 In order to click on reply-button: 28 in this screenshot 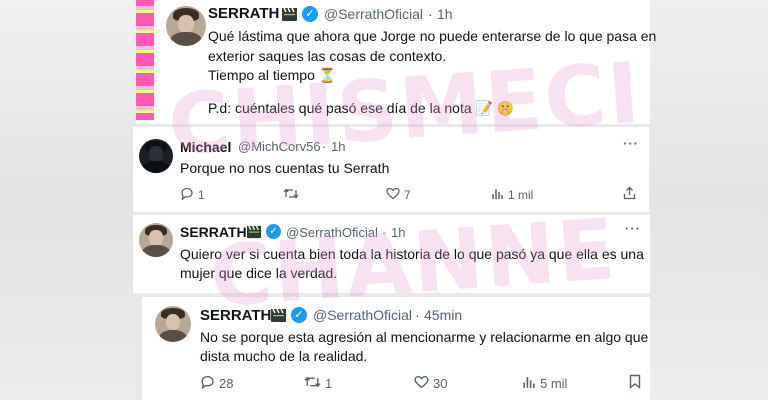, I will do `click(216, 383)`.